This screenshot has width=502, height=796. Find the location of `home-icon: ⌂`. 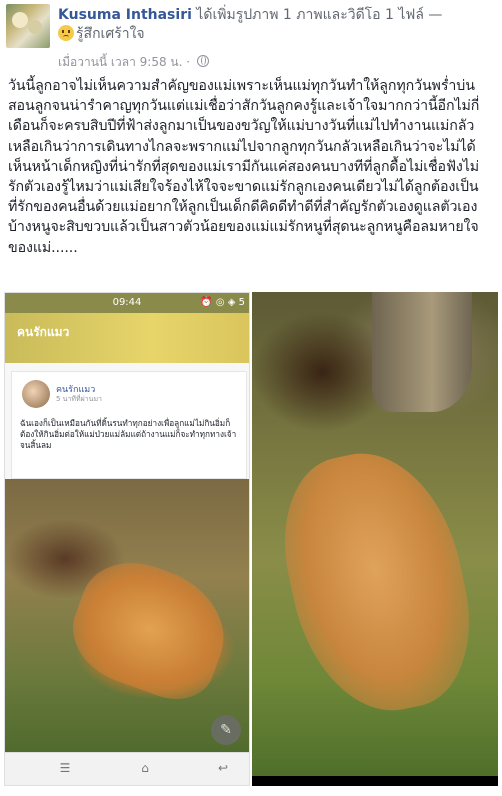

home-icon: ⌂ is located at coordinates (145, 768).